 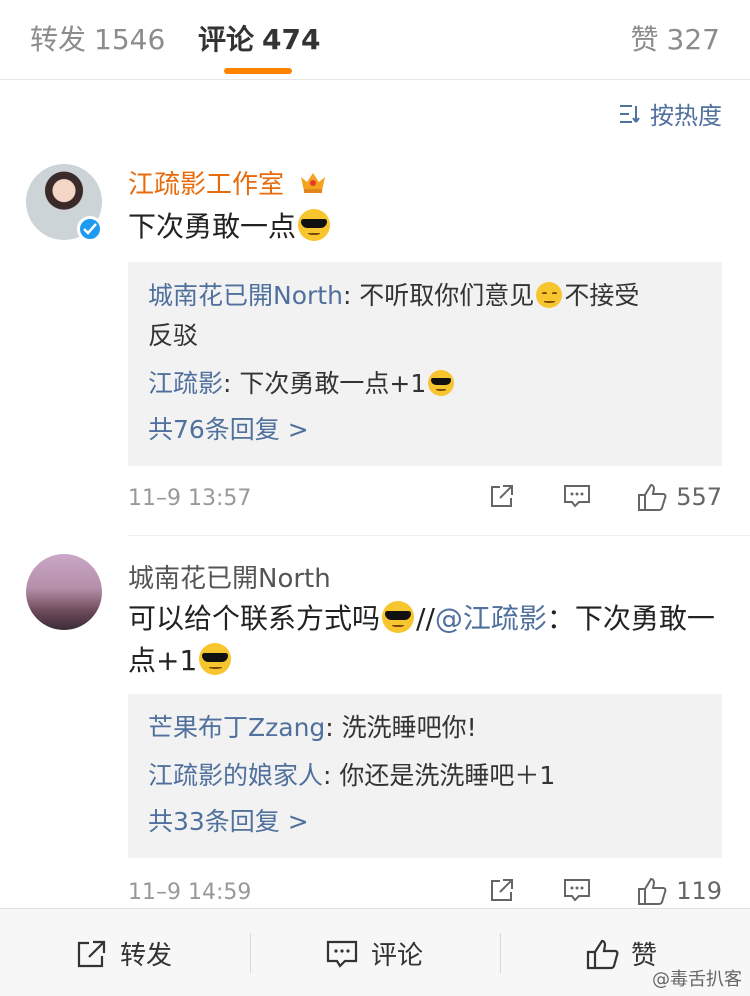 What do you see at coordinates (425, 316) in the screenshot?
I see `reply-item: 城南花已開North: 不听取你们意见 不接受反驳` at bounding box center [425, 316].